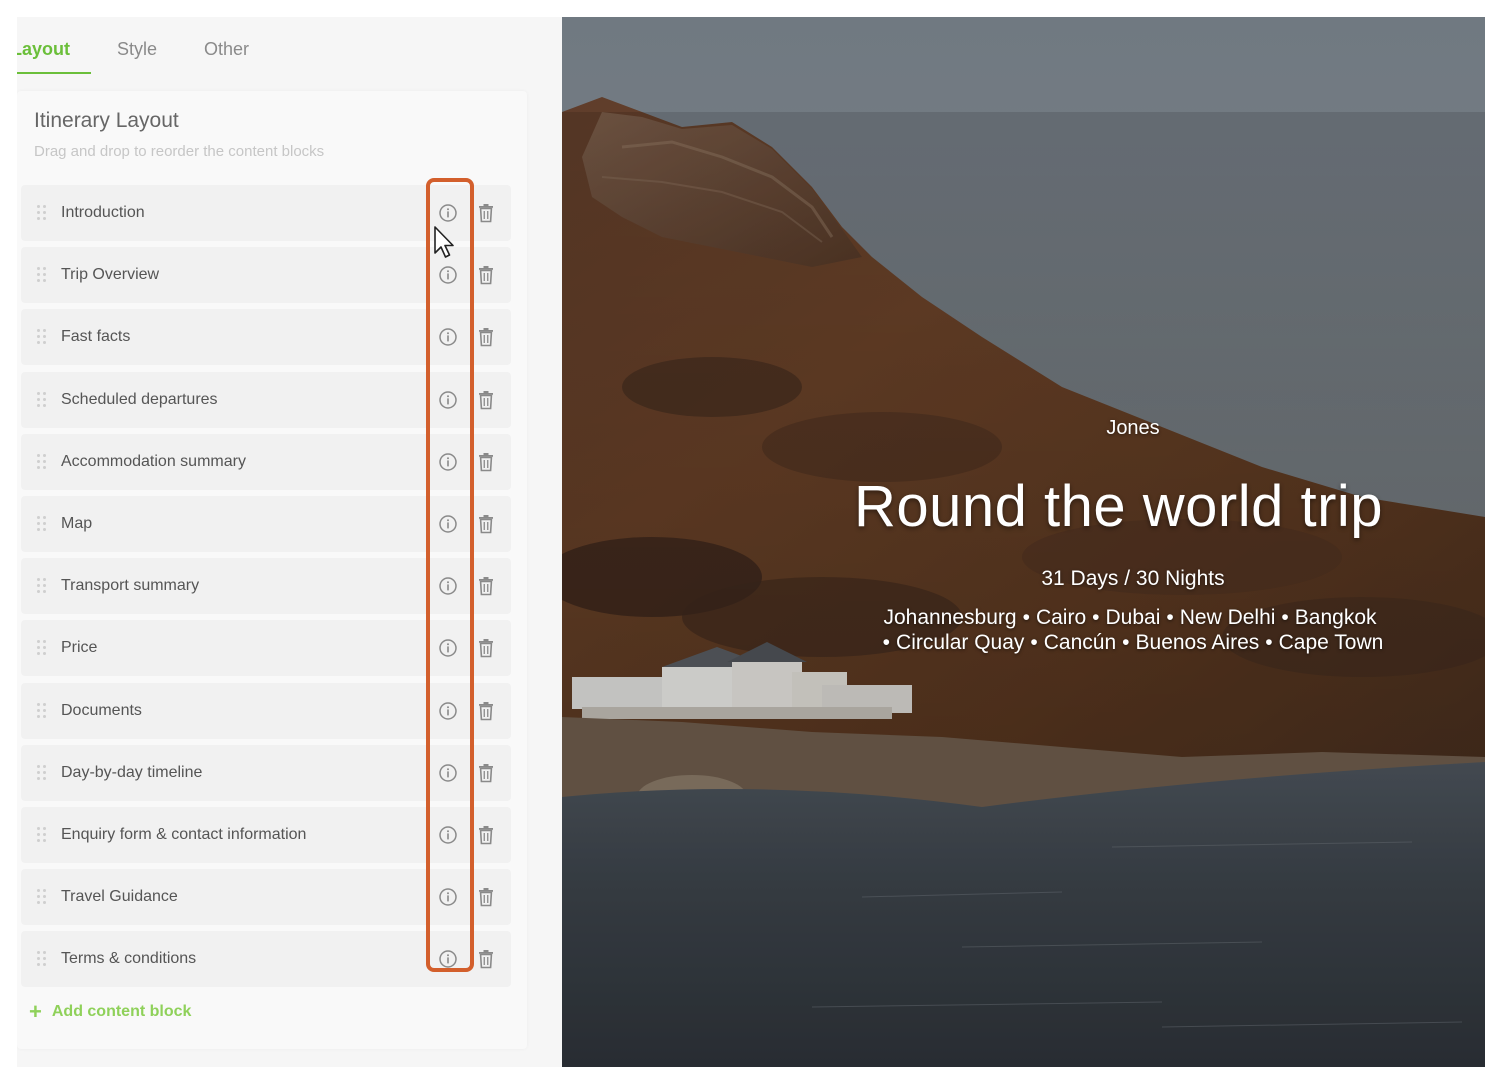 The height and width of the screenshot is (1080, 1500). I want to click on content-block-drag-area: Scheduled departures, so click(222, 400).